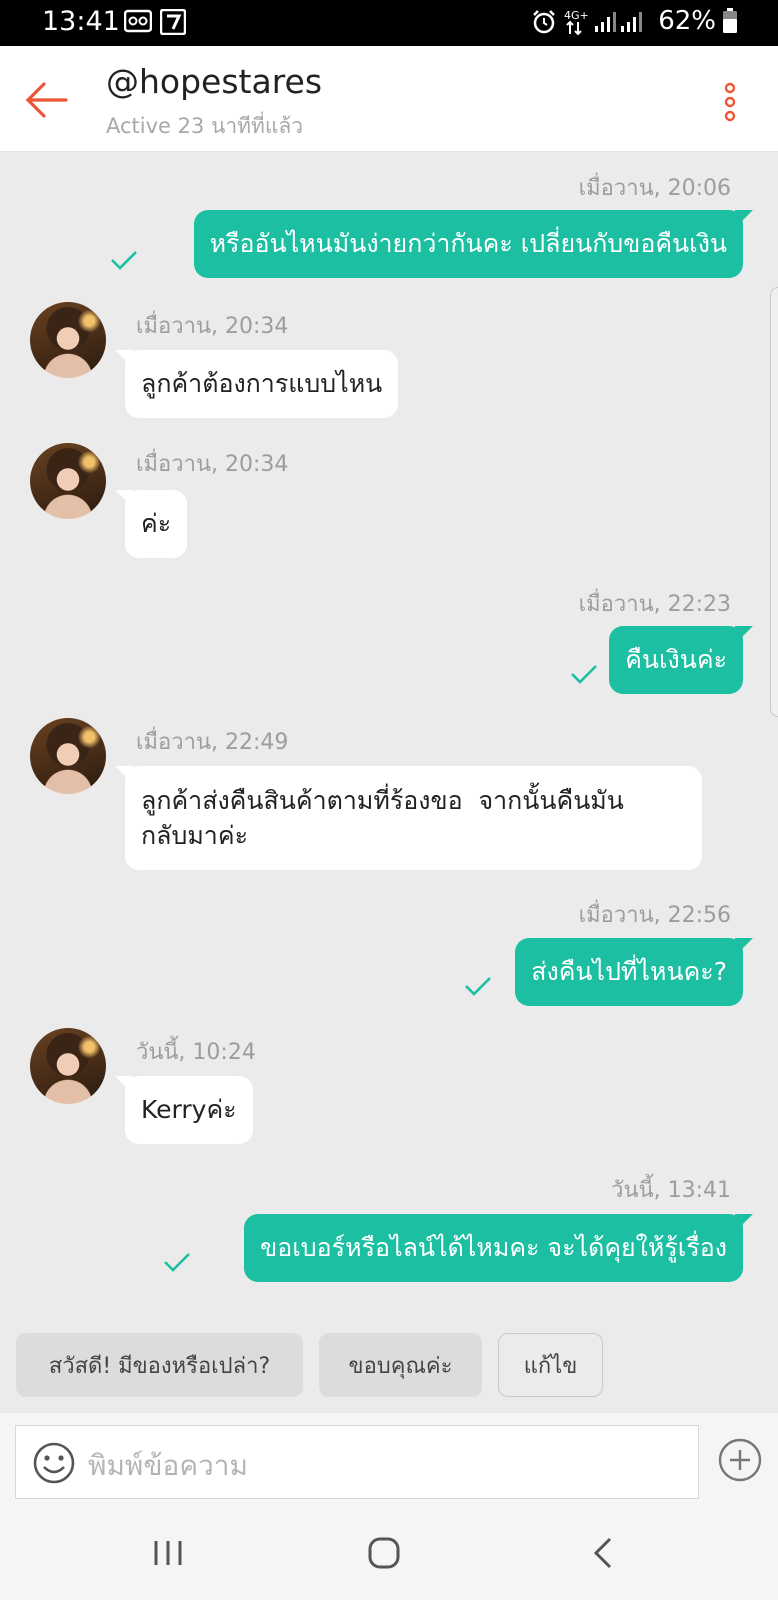 The height and width of the screenshot is (1600, 778). What do you see at coordinates (54, 1463) in the screenshot?
I see `smiley-icon` at bounding box center [54, 1463].